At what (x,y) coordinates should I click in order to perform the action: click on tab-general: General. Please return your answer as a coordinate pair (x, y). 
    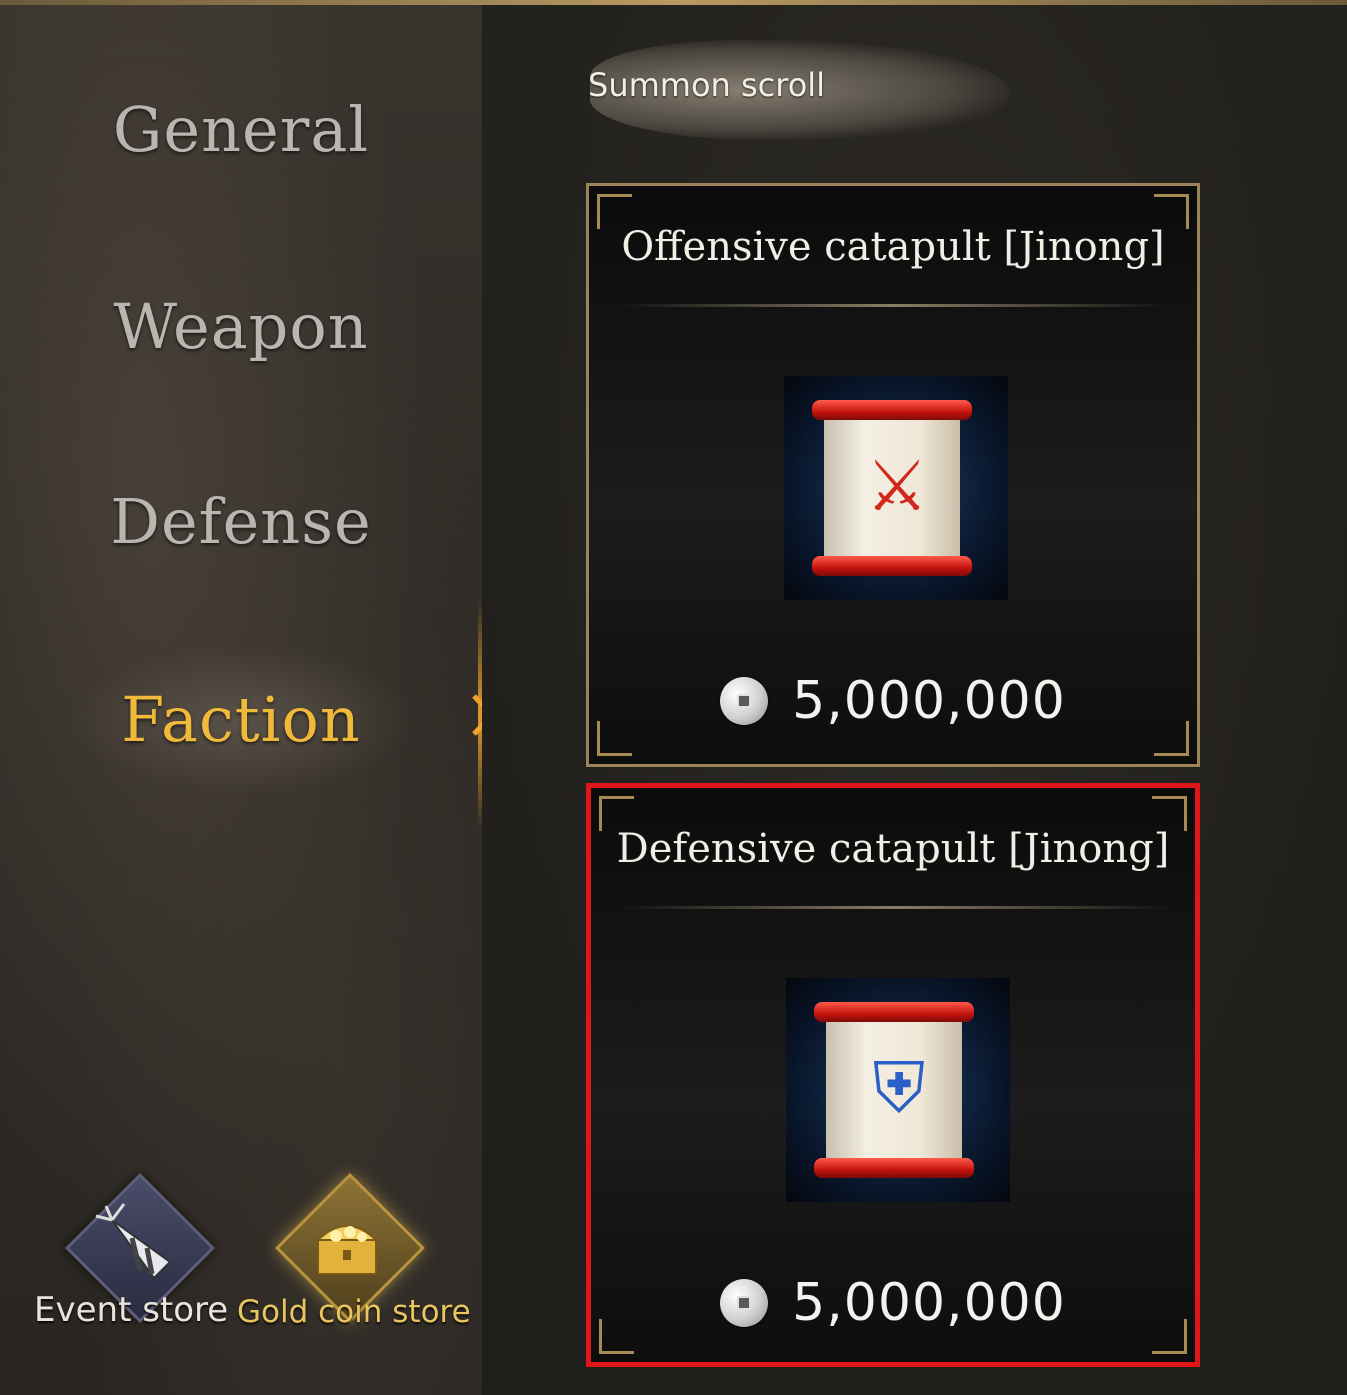
    Looking at the image, I should click on (241, 129).